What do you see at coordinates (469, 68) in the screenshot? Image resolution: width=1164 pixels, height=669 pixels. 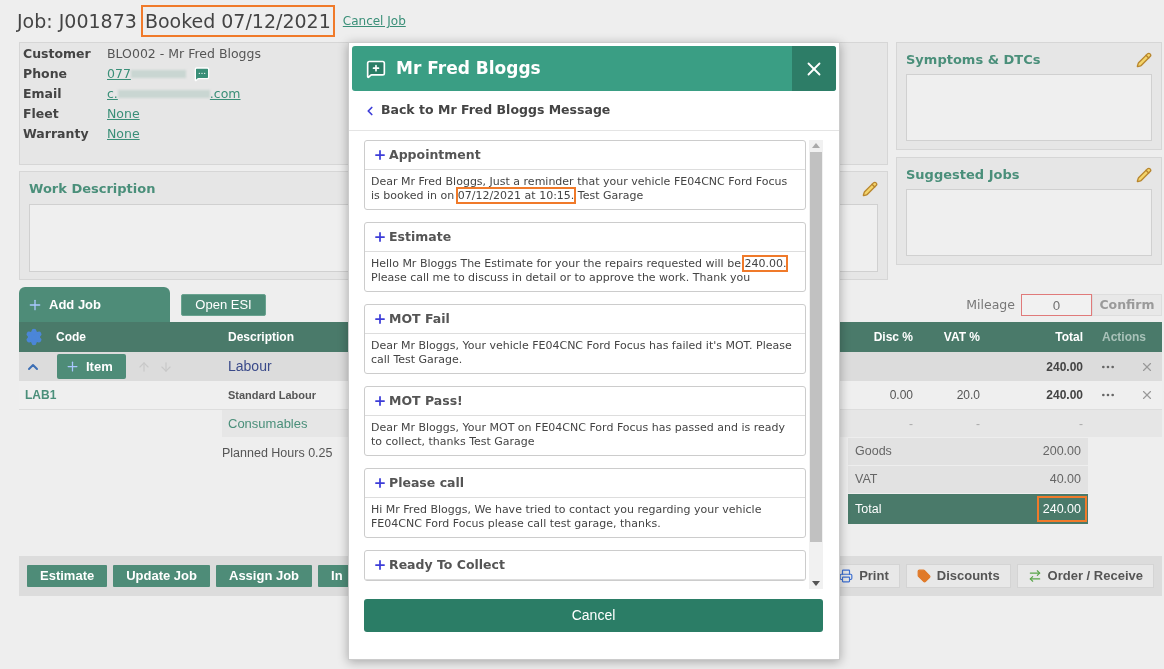 I see `dialog-title: Mr Fred Bloggs` at bounding box center [469, 68].